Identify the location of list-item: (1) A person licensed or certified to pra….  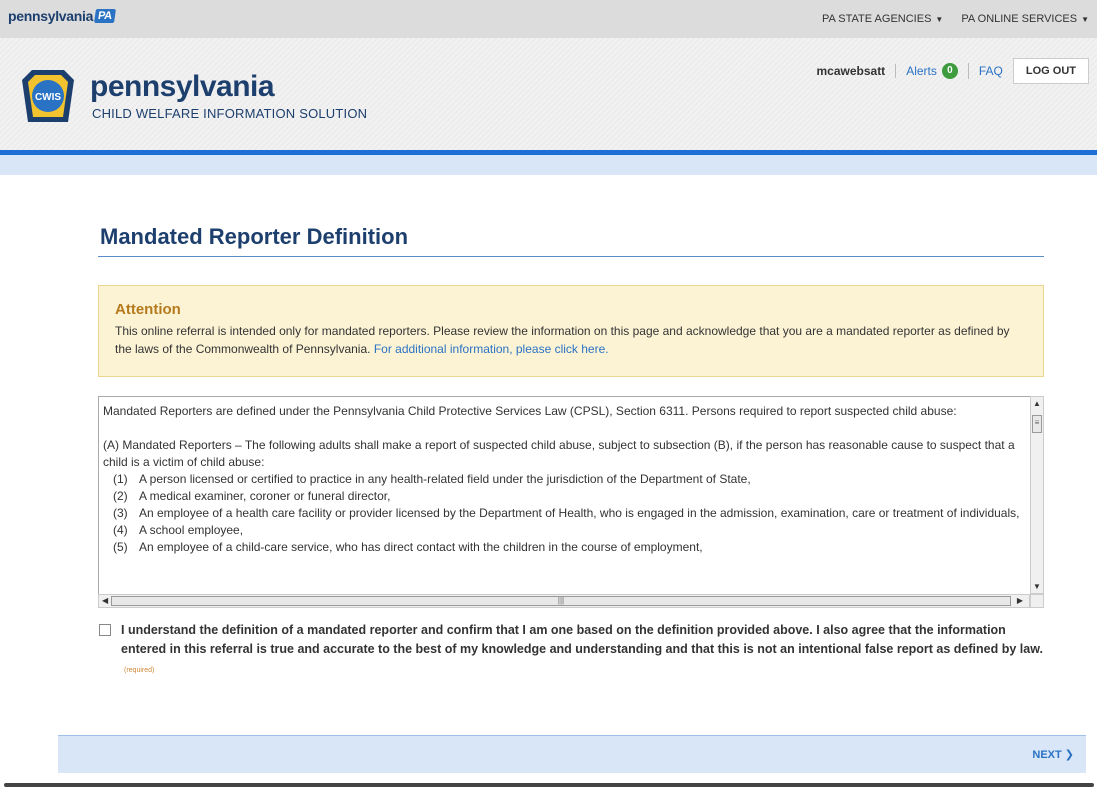
(432, 479).